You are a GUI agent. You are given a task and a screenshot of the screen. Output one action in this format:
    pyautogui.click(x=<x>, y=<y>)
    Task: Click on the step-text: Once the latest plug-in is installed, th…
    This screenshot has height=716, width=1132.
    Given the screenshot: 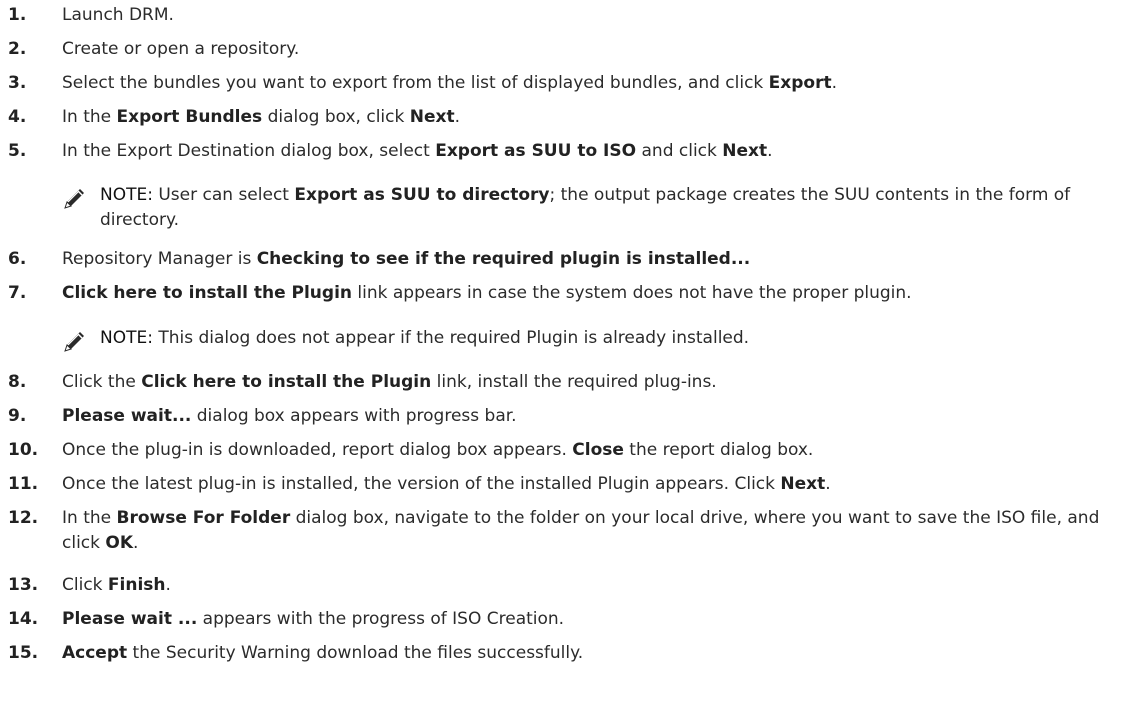 What is the action you would take?
    pyautogui.click(x=446, y=484)
    